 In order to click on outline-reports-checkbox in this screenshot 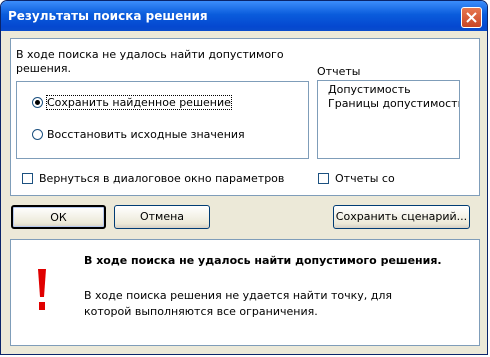, I will do `click(323, 178)`.